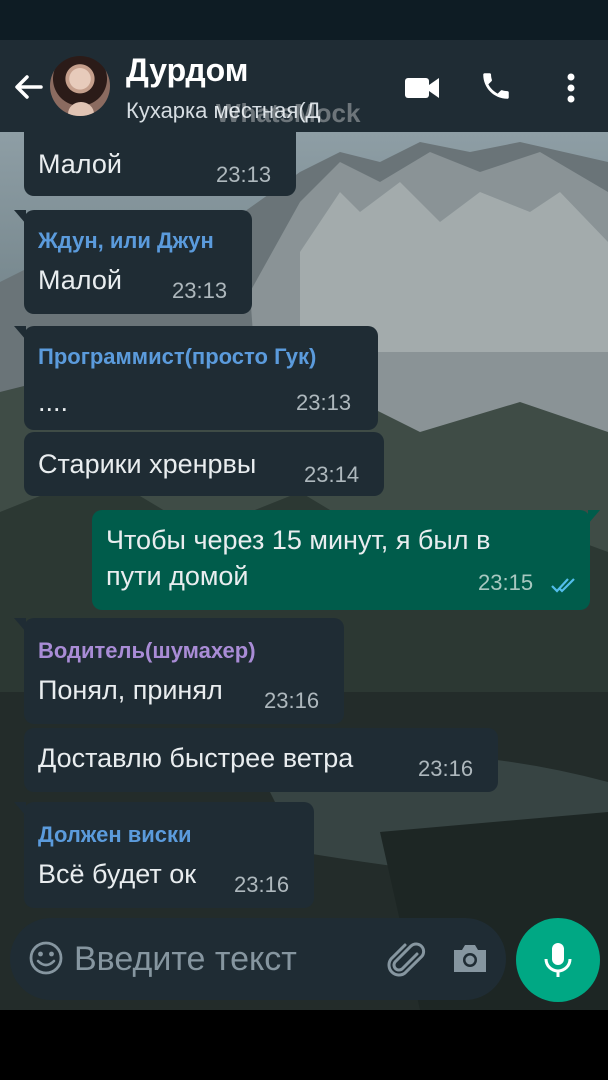 The height and width of the screenshot is (1080, 608). What do you see at coordinates (179, 671) in the screenshot?
I see `message-bubble: Водитель(шумахер) Понял, принял 23:16` at bounding box center [179, 671].